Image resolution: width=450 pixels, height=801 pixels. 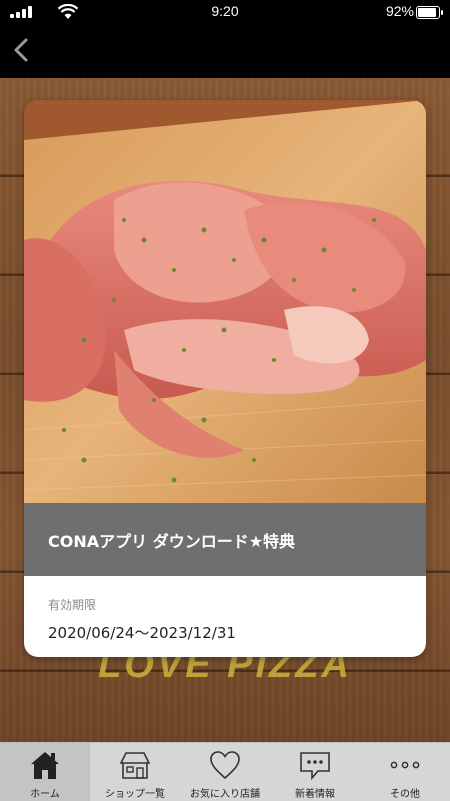 I want to click on tab-favorite-shops: お気に入り店舗, so click(x=225, y=772).